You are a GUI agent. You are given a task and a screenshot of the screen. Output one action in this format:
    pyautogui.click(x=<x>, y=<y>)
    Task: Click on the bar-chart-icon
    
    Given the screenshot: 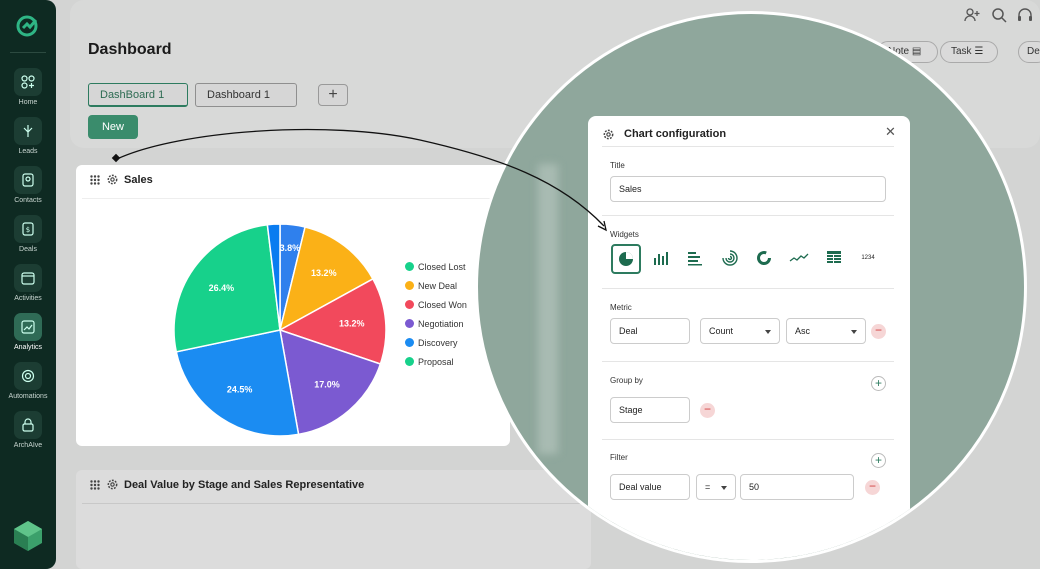 What is the action you would take?
    pyautogui.click(x=661, y=258)
    